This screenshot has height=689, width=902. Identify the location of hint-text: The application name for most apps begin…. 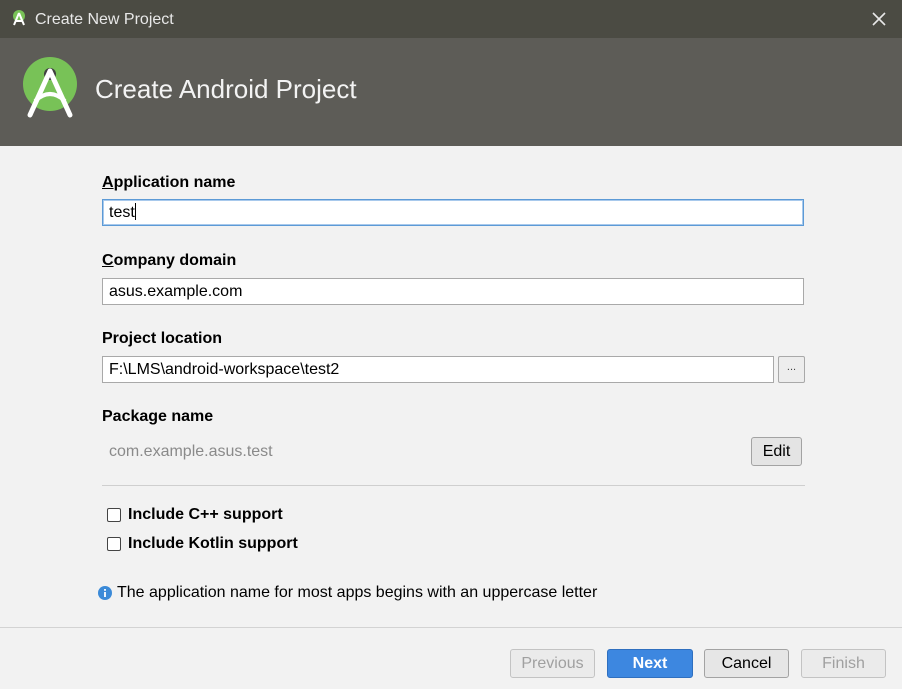
(357, 592).